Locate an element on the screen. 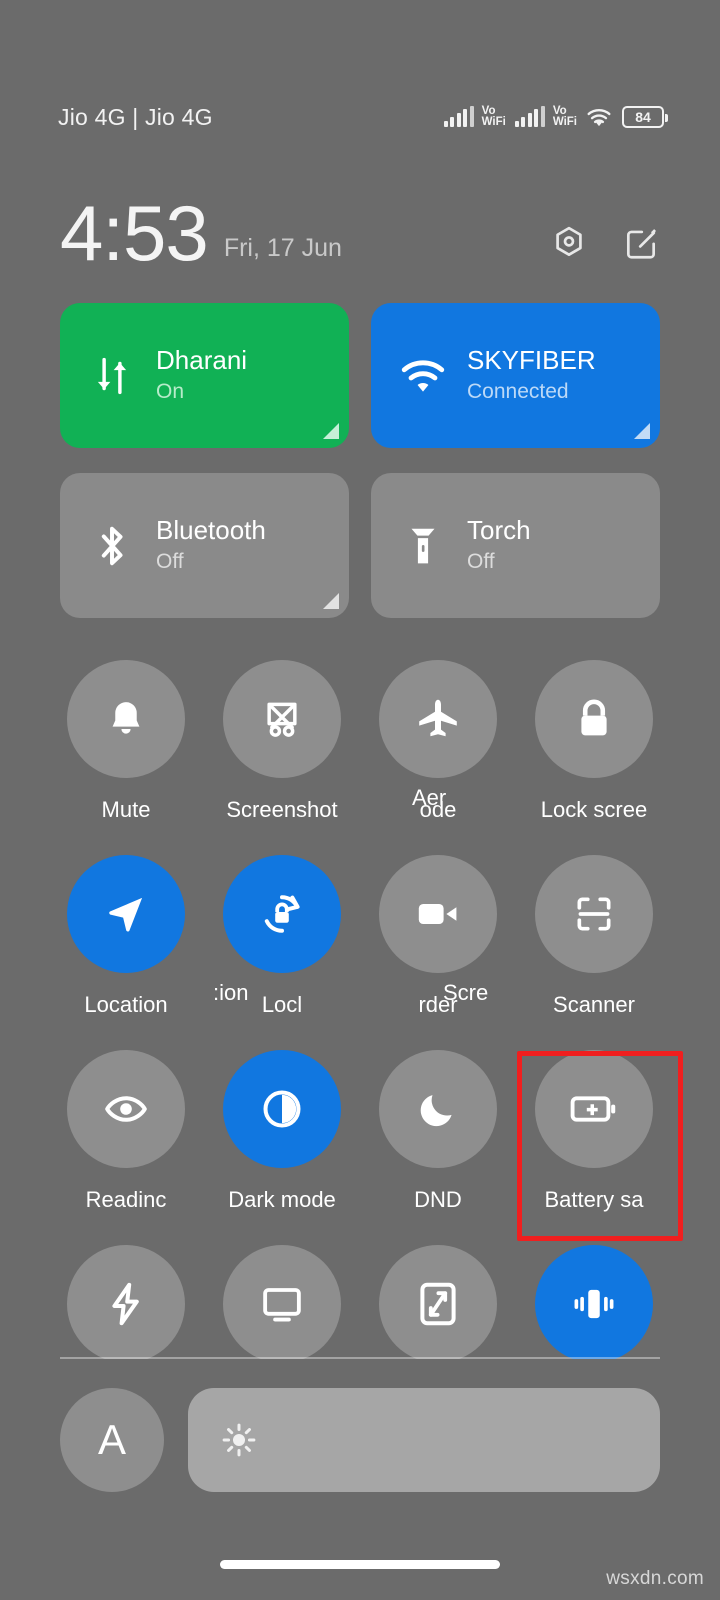 This screenshot has height=1600, width=720. card-wifi: SKYFIBER Connected is located at coordinates (515, 375).